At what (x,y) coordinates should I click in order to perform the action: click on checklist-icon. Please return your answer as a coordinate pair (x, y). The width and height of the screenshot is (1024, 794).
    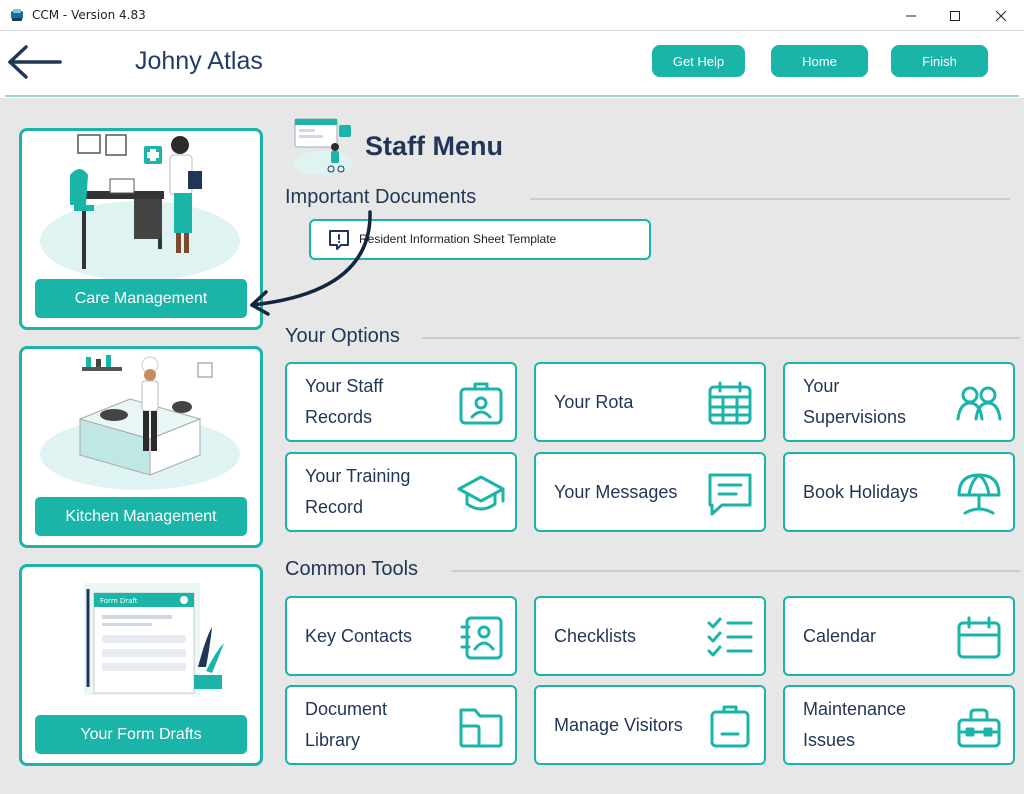
    Looking at the image, I should click on (730, 637).